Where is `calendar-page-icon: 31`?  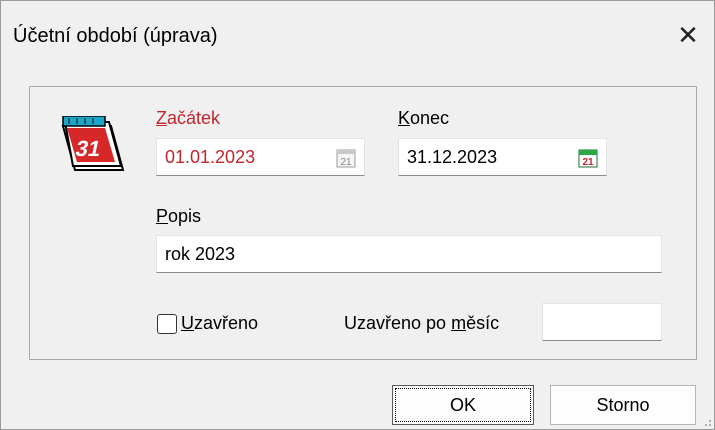
calendar-page-icon: 31 is located at coordinates (93, 143).